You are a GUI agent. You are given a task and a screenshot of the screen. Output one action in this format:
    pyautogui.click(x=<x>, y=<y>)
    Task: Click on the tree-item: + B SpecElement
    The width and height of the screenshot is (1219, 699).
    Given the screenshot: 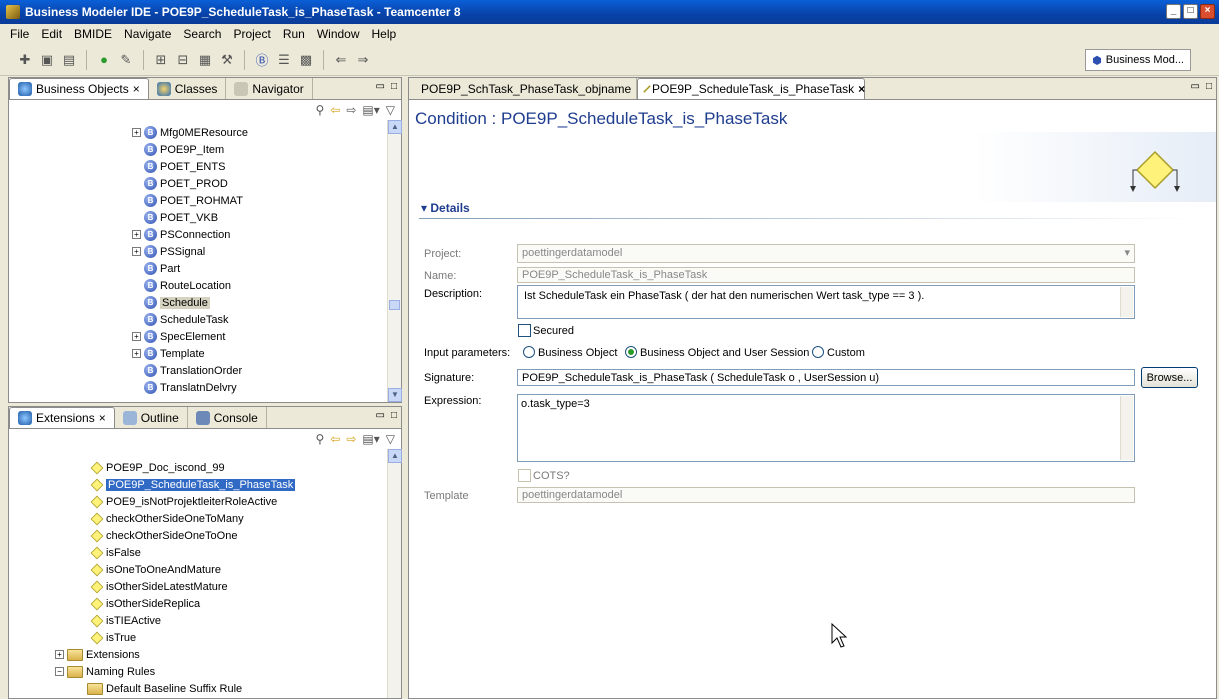 What is the action you would take?
    pyautogui.click(x=178, y=336)
    